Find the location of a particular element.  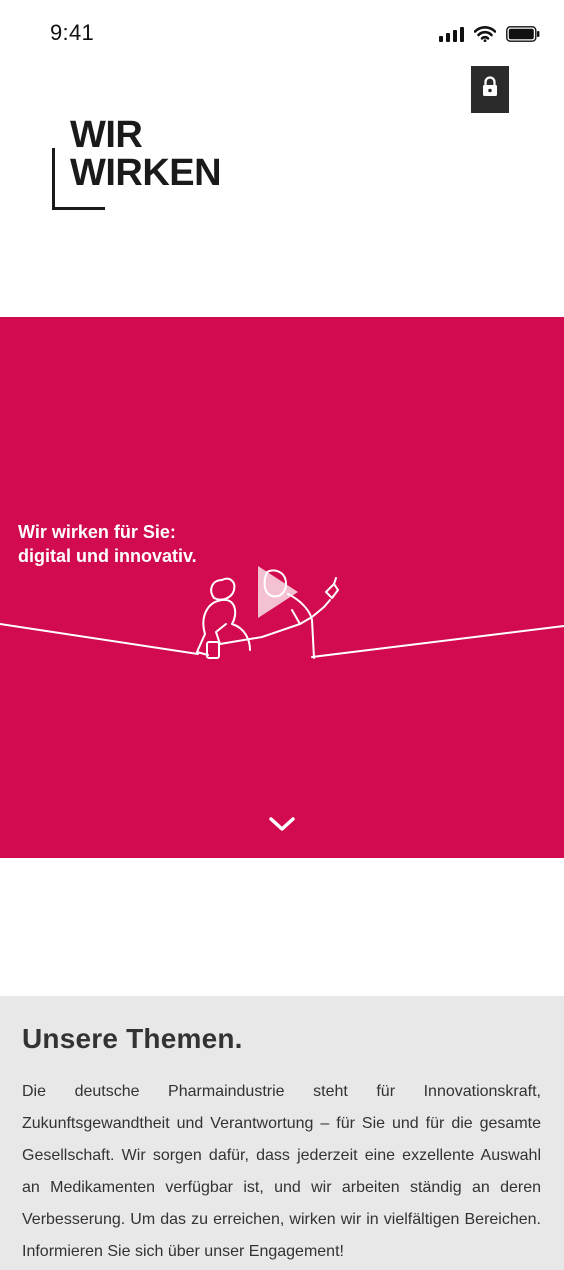

cellular-signal-icon is located at coordinates (451, 34).